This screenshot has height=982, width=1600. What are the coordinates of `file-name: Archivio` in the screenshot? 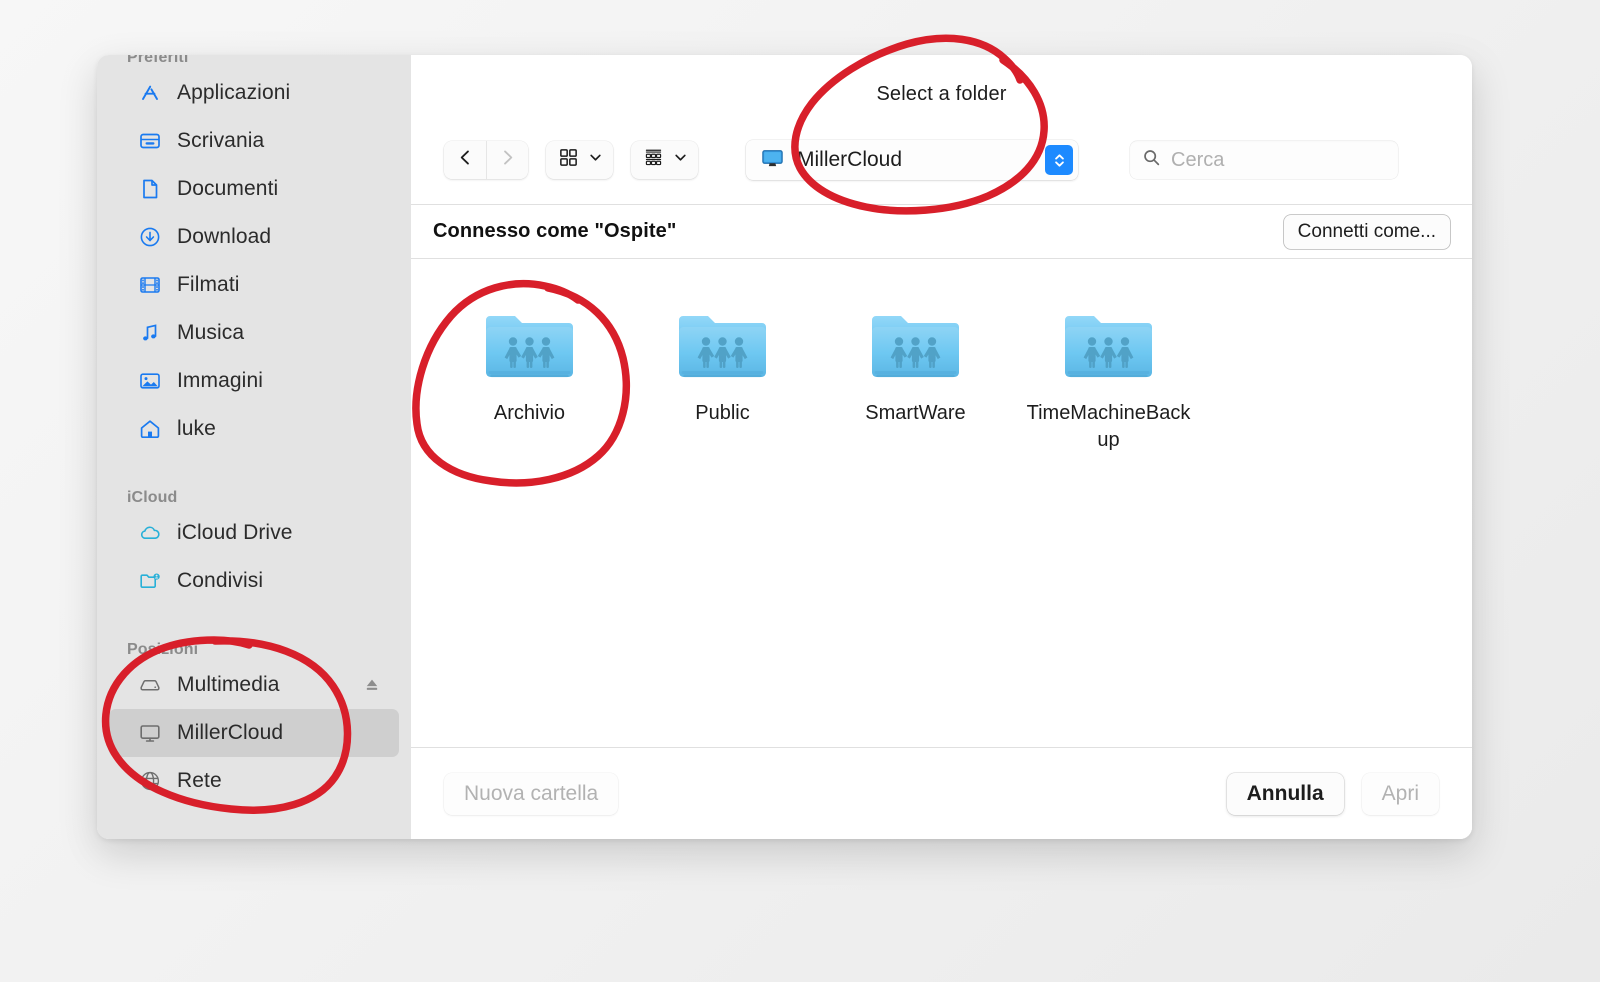 It's located at (529, 413).